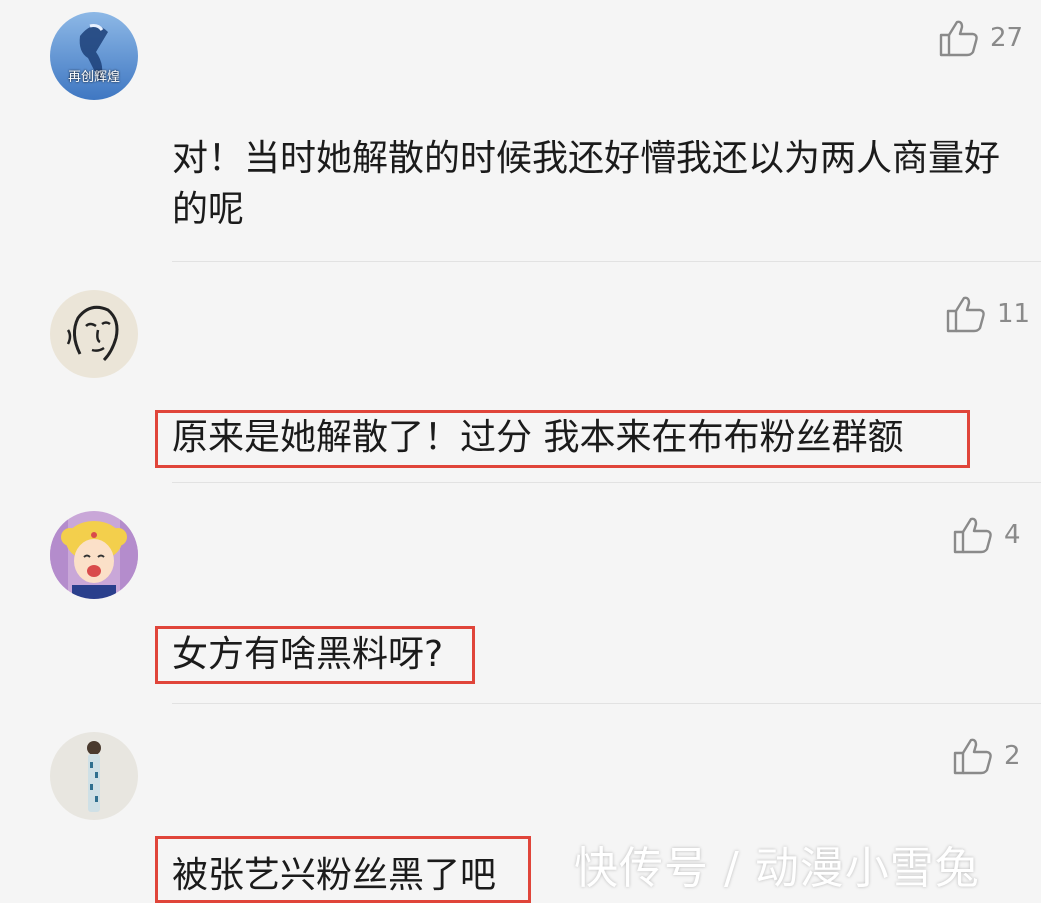 Image resolution: width=1041 pixels, height=903 pixels. Describe the element at coordinates (308, 654) in the screenshot. I see `comment-text: 女方有啥黑料呀?` at that location.